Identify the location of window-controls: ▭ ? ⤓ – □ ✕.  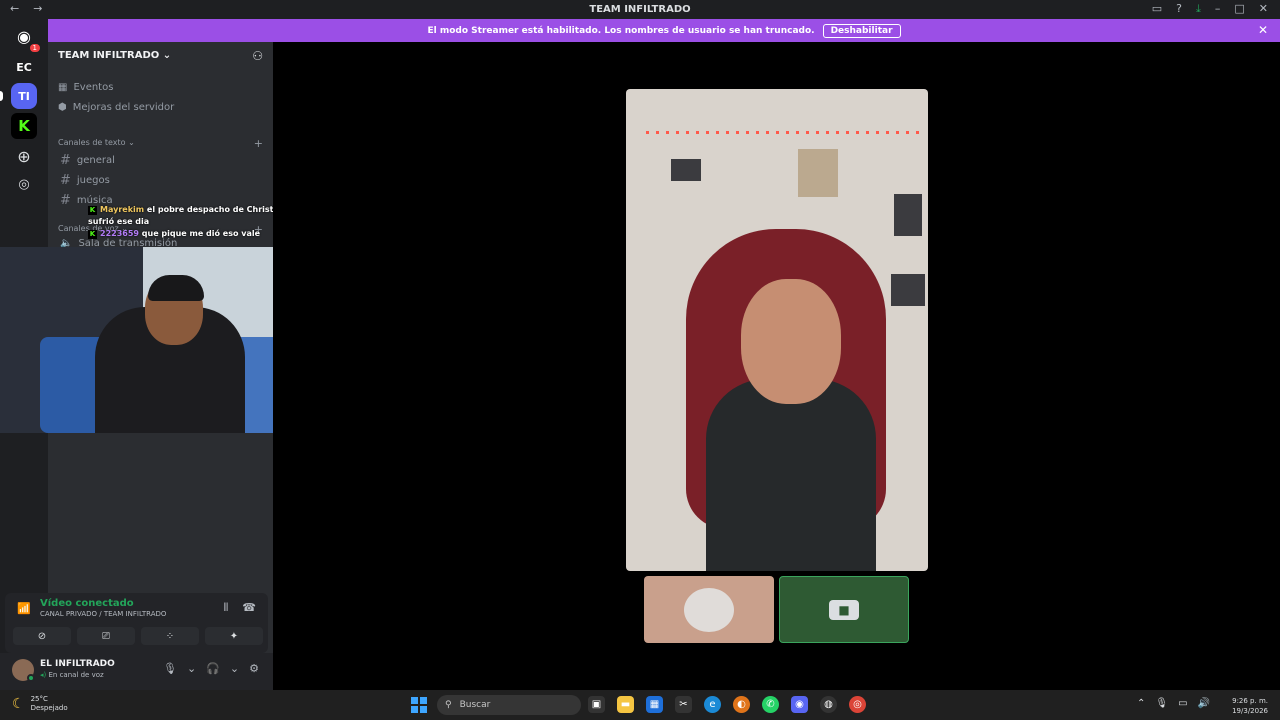
(1210, 9).